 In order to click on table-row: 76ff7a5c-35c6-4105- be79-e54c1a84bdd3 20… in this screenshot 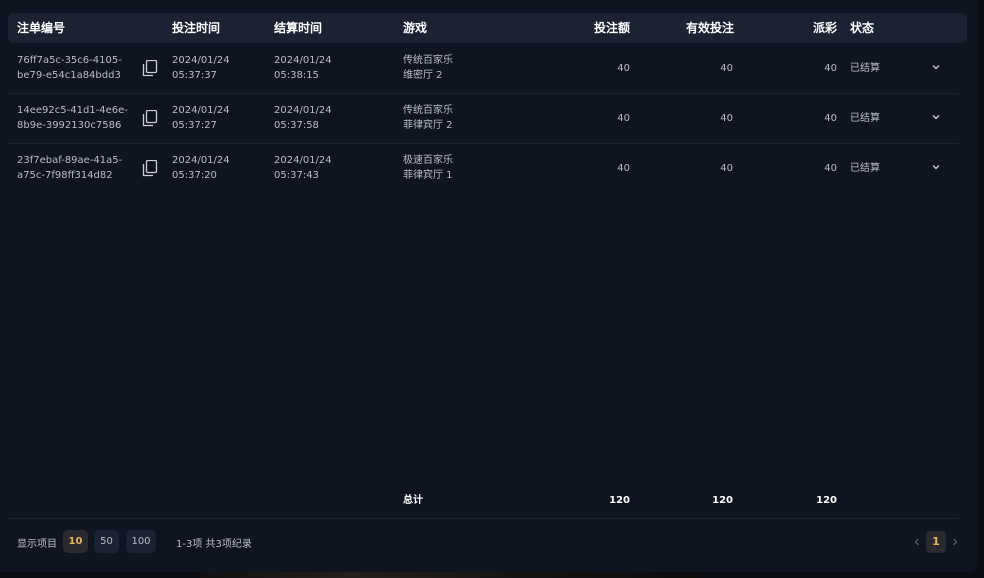, I will do `click(483, 69)`.